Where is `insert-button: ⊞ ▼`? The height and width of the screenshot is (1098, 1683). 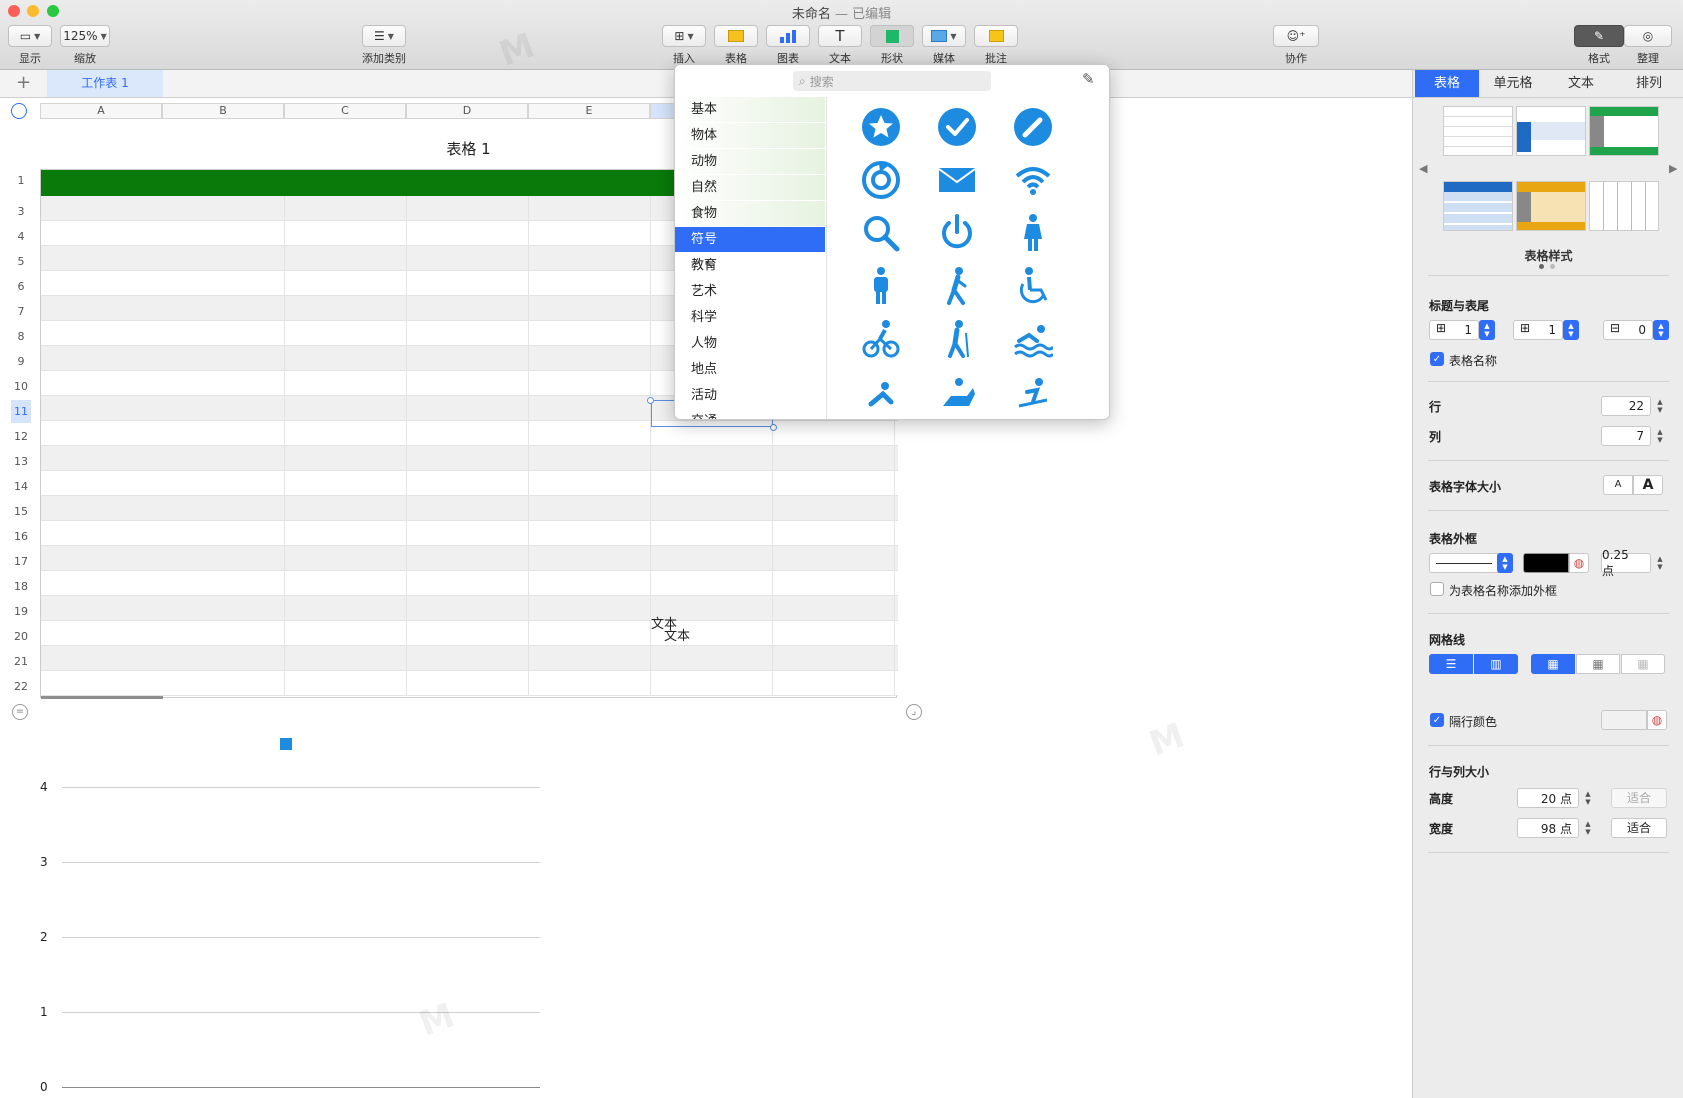
insert-button: ⊞ ▼ is located at coordinates (684, 36).